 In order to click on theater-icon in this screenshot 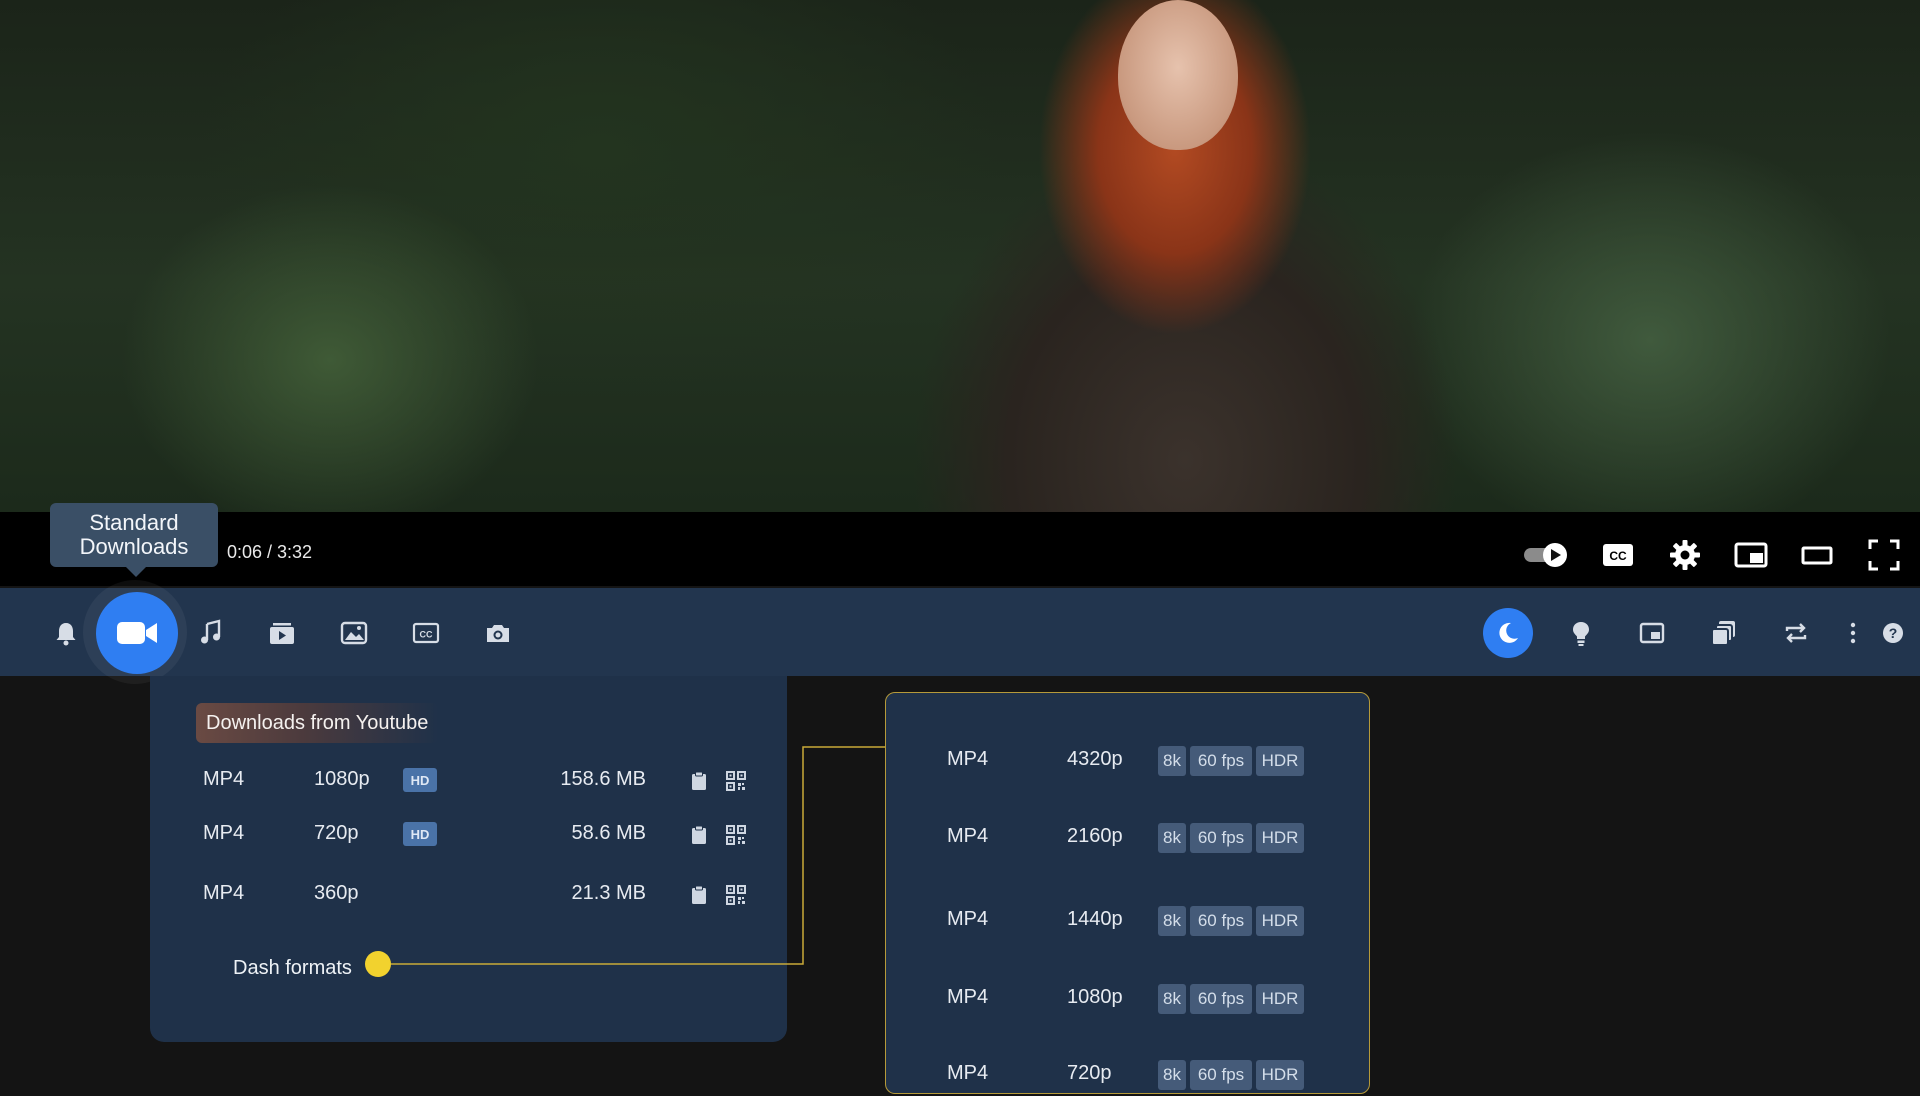, I will do `click(1817, 555)`.